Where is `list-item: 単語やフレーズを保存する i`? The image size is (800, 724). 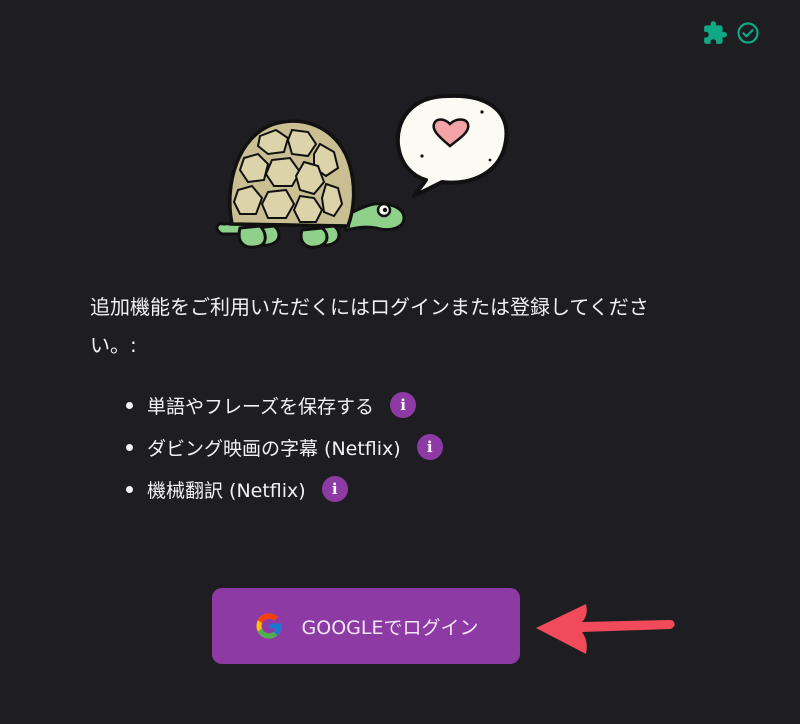
list-item: 単語やフレーズを保存する i is located at coordinates (281, 405).